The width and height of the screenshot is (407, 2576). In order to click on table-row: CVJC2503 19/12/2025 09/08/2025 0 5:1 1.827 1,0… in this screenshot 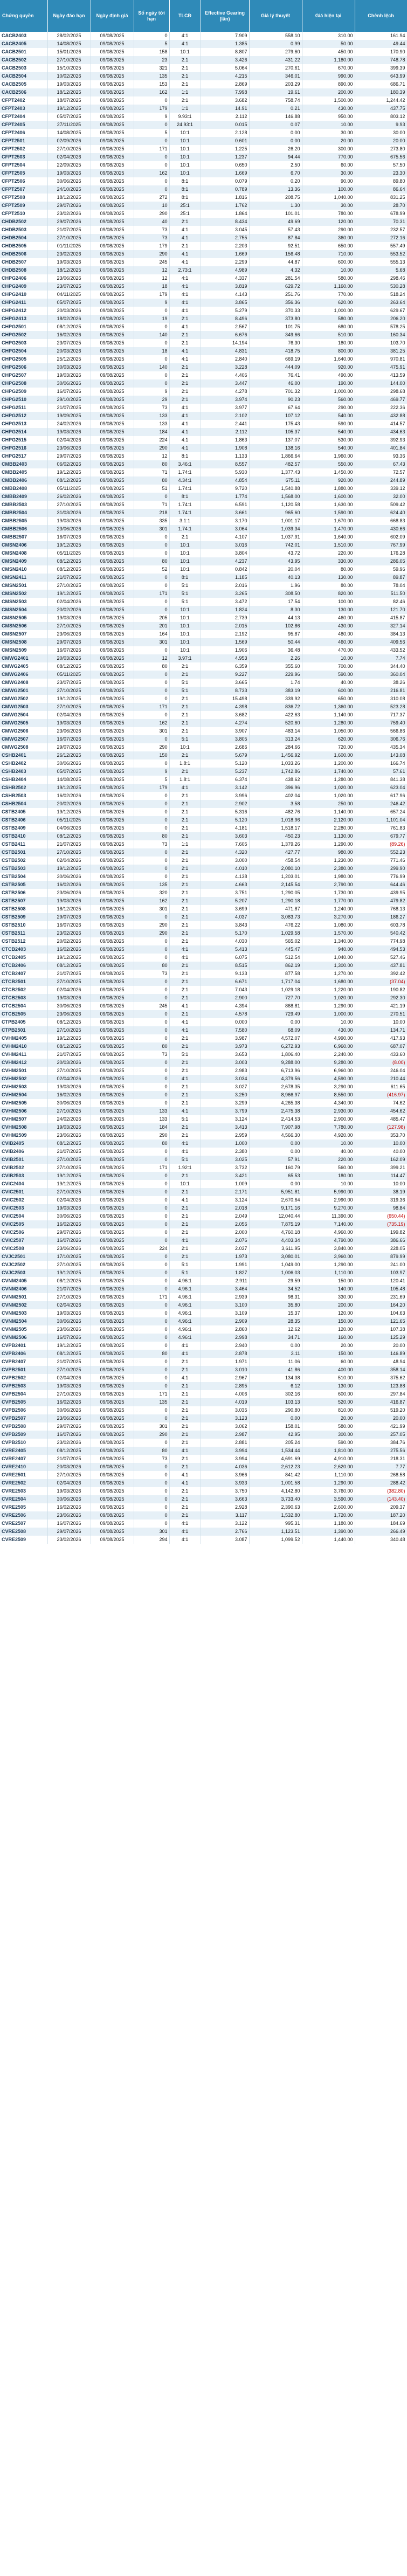, I will do `click(203, 1273)`.